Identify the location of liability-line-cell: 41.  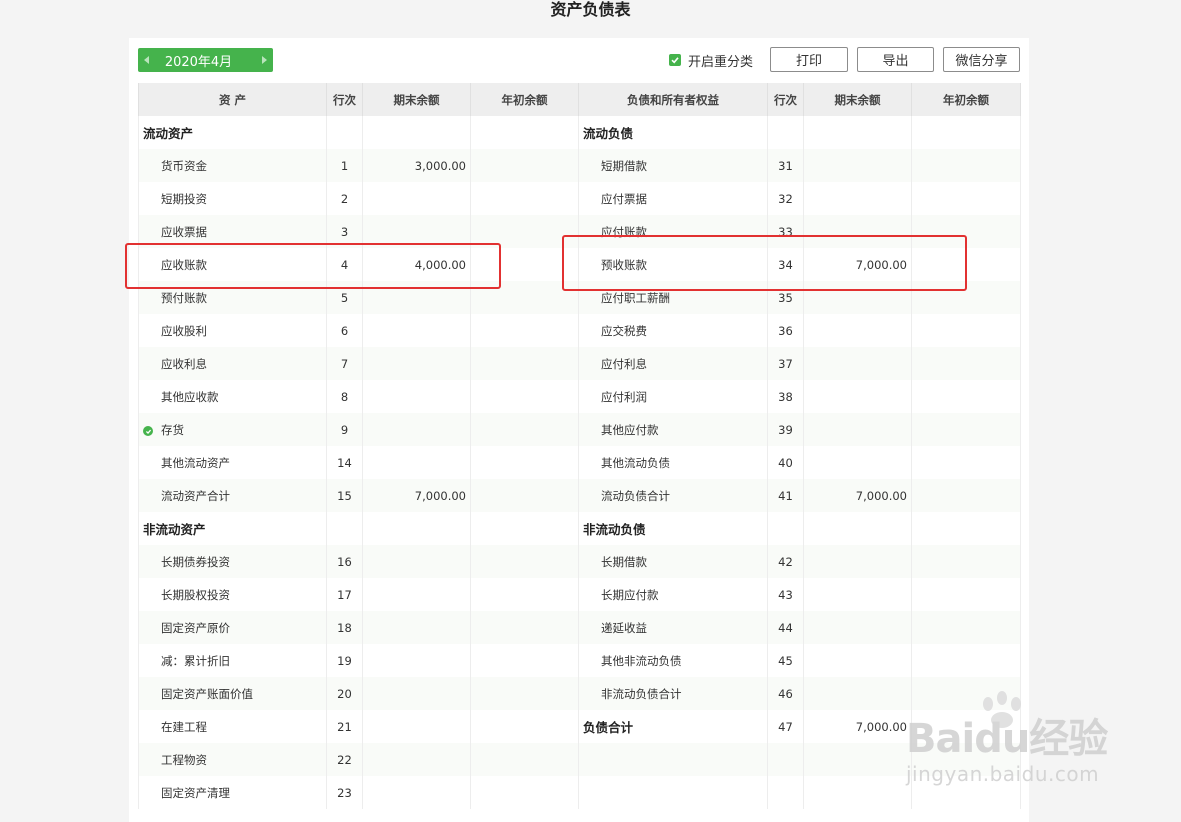
(785, 495).